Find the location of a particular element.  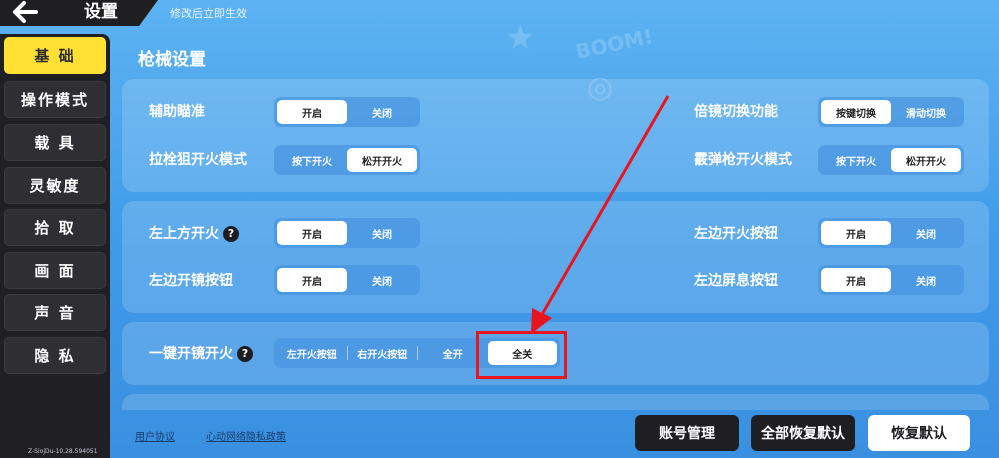

background-boom-text: BOOM! is located at coordinates (614, 44).